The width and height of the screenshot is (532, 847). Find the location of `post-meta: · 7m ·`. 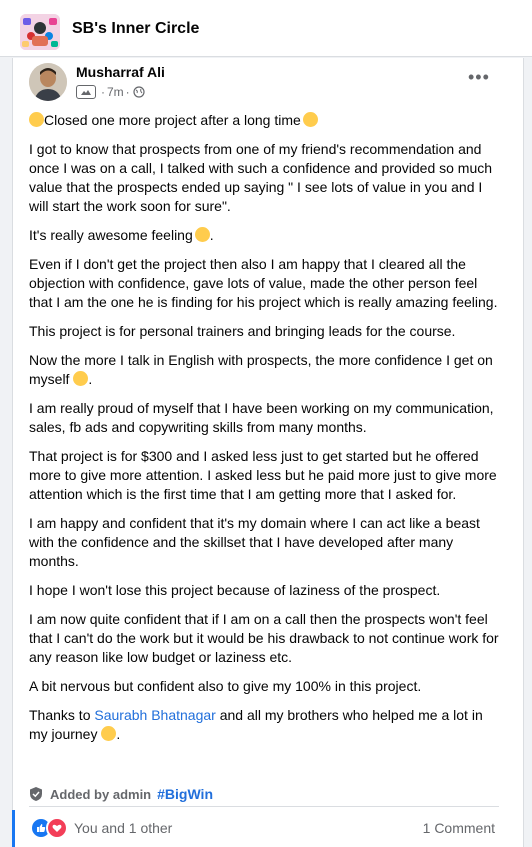

post-meta: · 7m · is located at coordinates (110, 92).